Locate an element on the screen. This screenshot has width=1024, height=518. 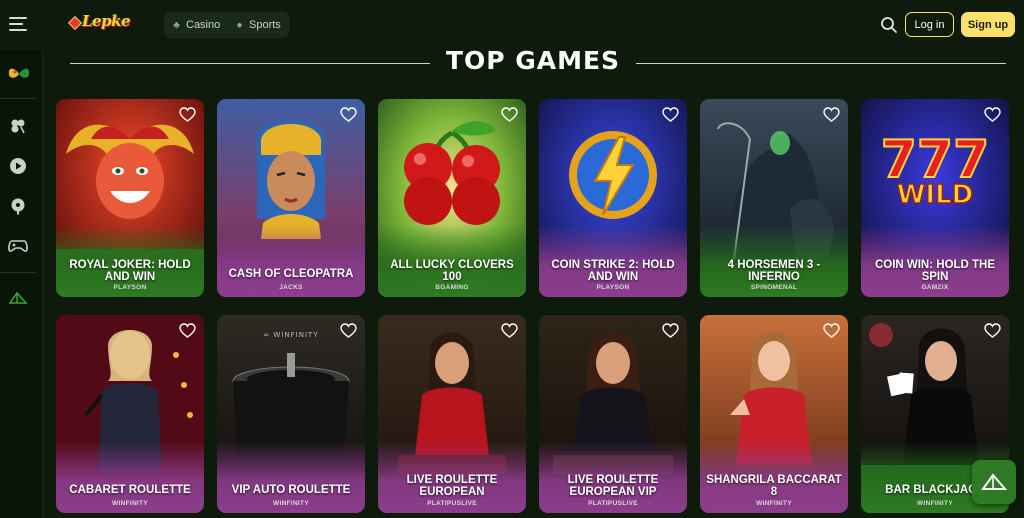
game-card: CASH OF CLEOPATRA JACKS is located at coordinates (291, 198).